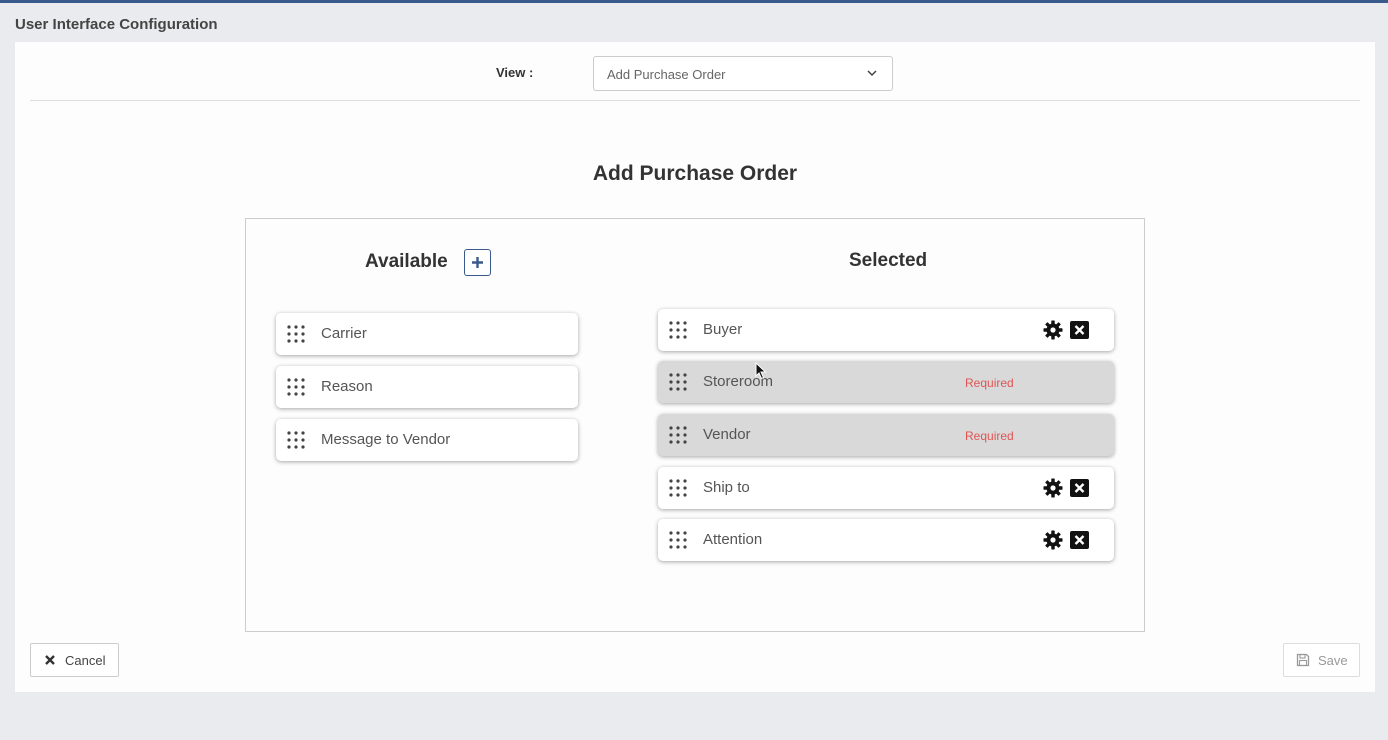 This screenshot has width=1388, height=740. What do you see at coordinates (85, 660) in the screenshot?
I see `cancel-button-label: Cancel` at bounding box center [85, 660].